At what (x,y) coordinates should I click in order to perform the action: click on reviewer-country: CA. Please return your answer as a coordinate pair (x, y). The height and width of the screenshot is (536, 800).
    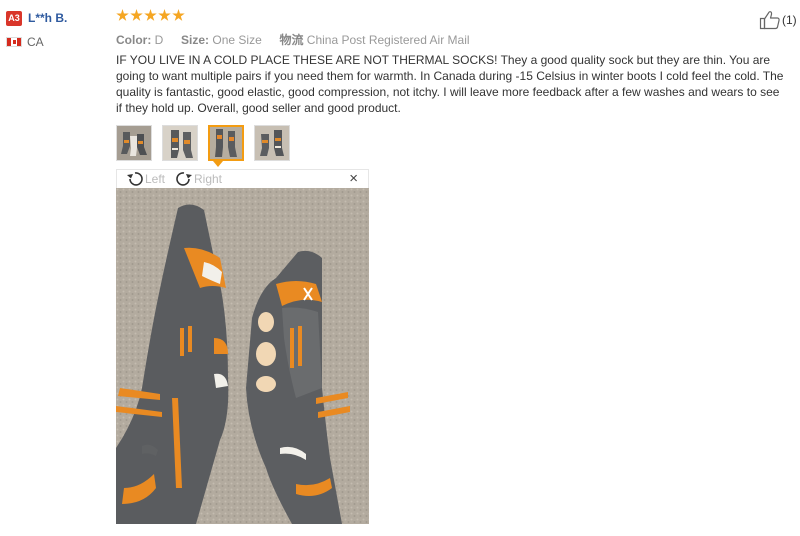
    Looking at the image, I should click on (35, 42).